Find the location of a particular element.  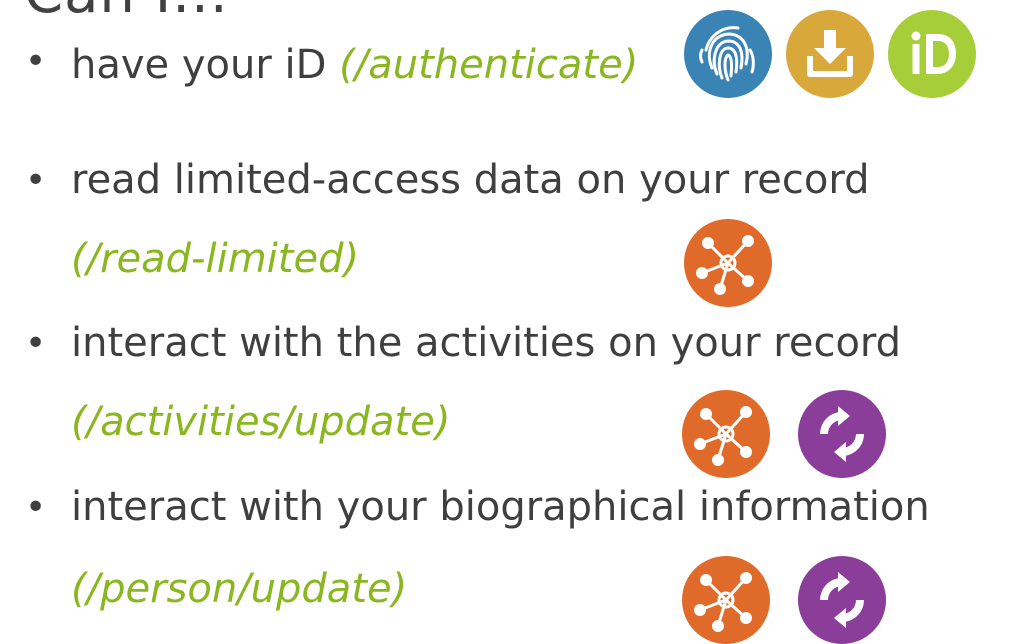

orcid-id-icon is located at coordinates (932, 54).